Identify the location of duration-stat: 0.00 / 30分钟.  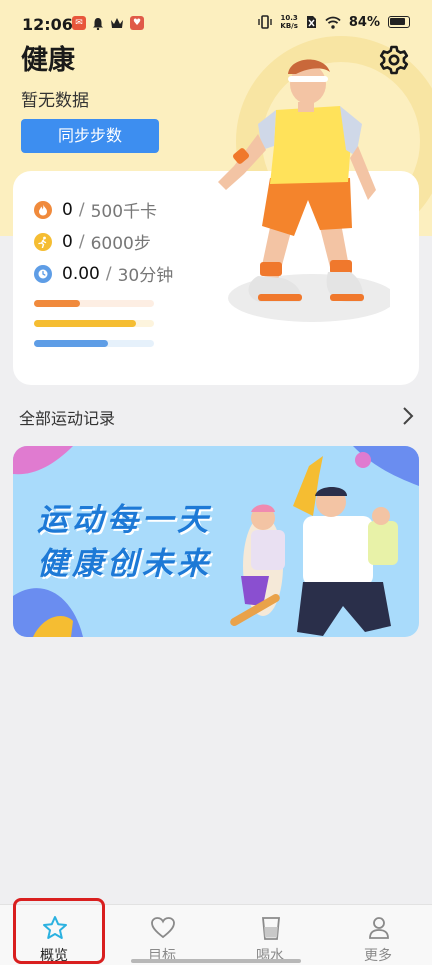
(103, 273).